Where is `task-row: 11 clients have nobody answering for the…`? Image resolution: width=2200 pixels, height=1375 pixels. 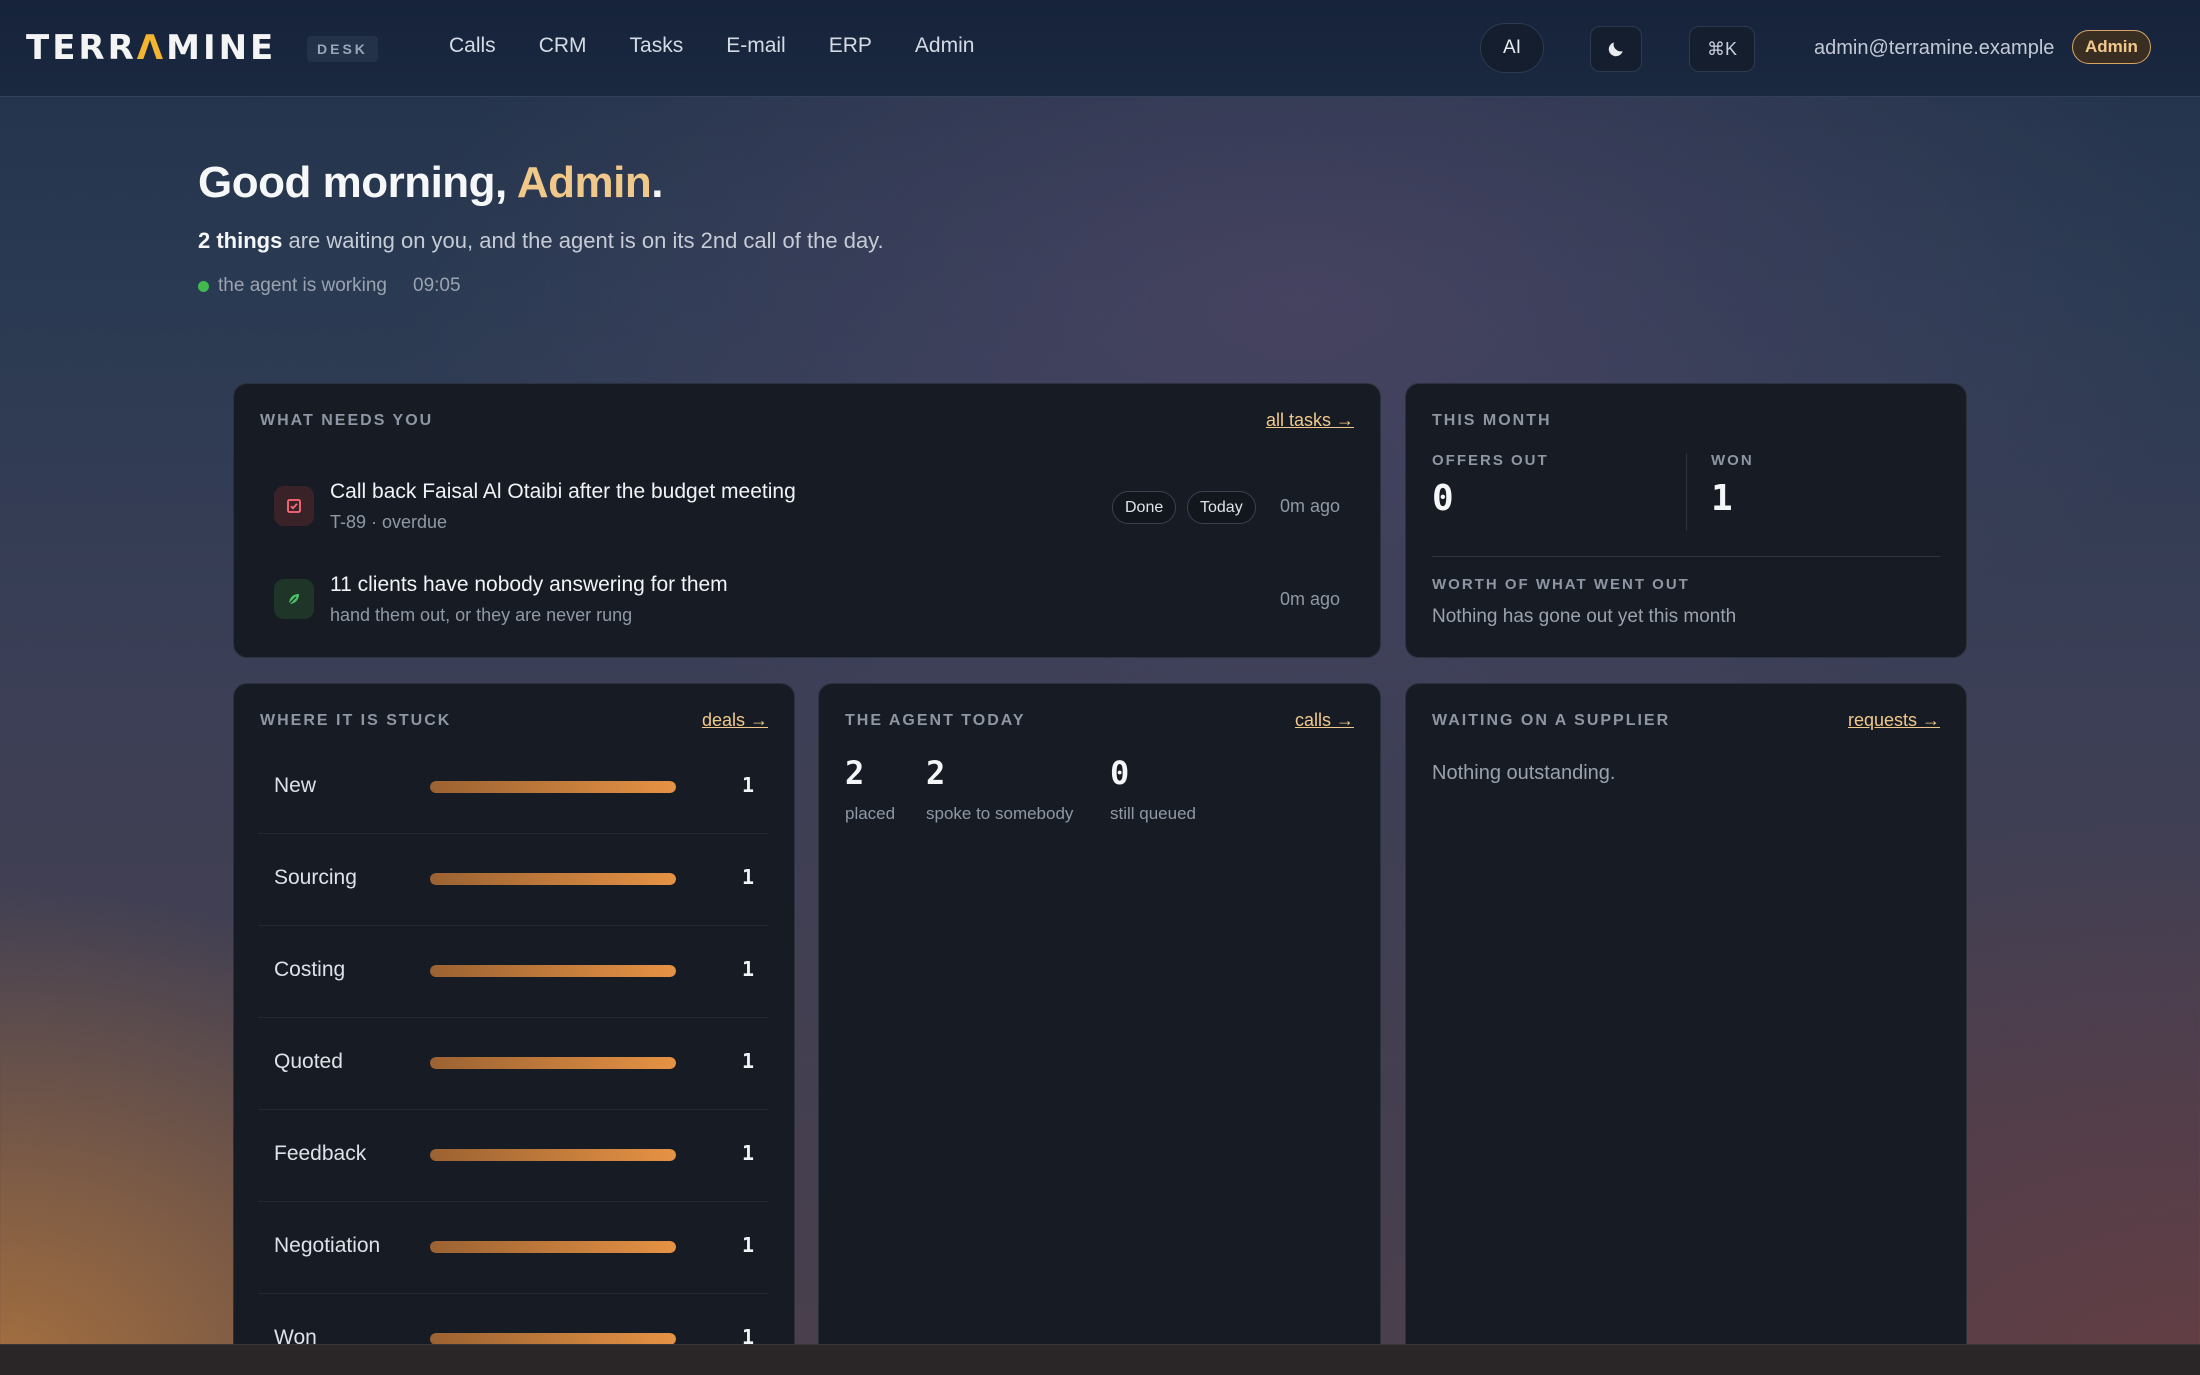 task-row: 11 clients have nobody answering for the… is located at coordinates (807, 605).